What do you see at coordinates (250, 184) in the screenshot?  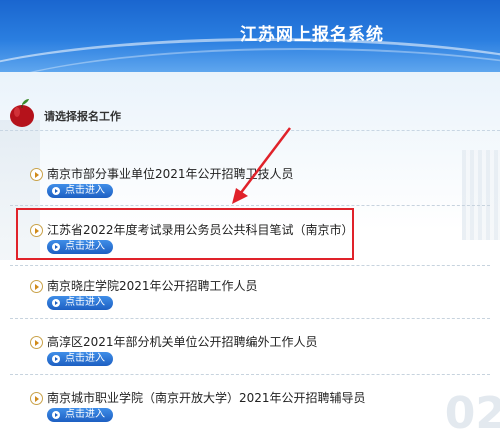 I see `list-item: 南京市部分事业单位2021年公开招聘卫技人员 点击进入` at bounding box center [250, 184].